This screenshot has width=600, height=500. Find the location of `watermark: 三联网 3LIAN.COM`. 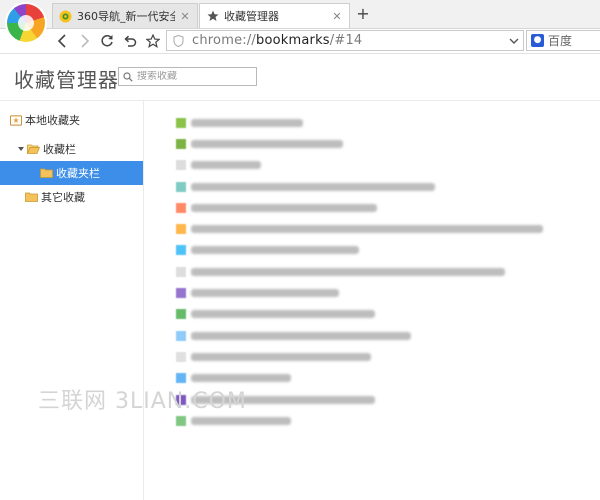

watermark: 三联网 3LIAN.COM is located at coordinates (142, 401).